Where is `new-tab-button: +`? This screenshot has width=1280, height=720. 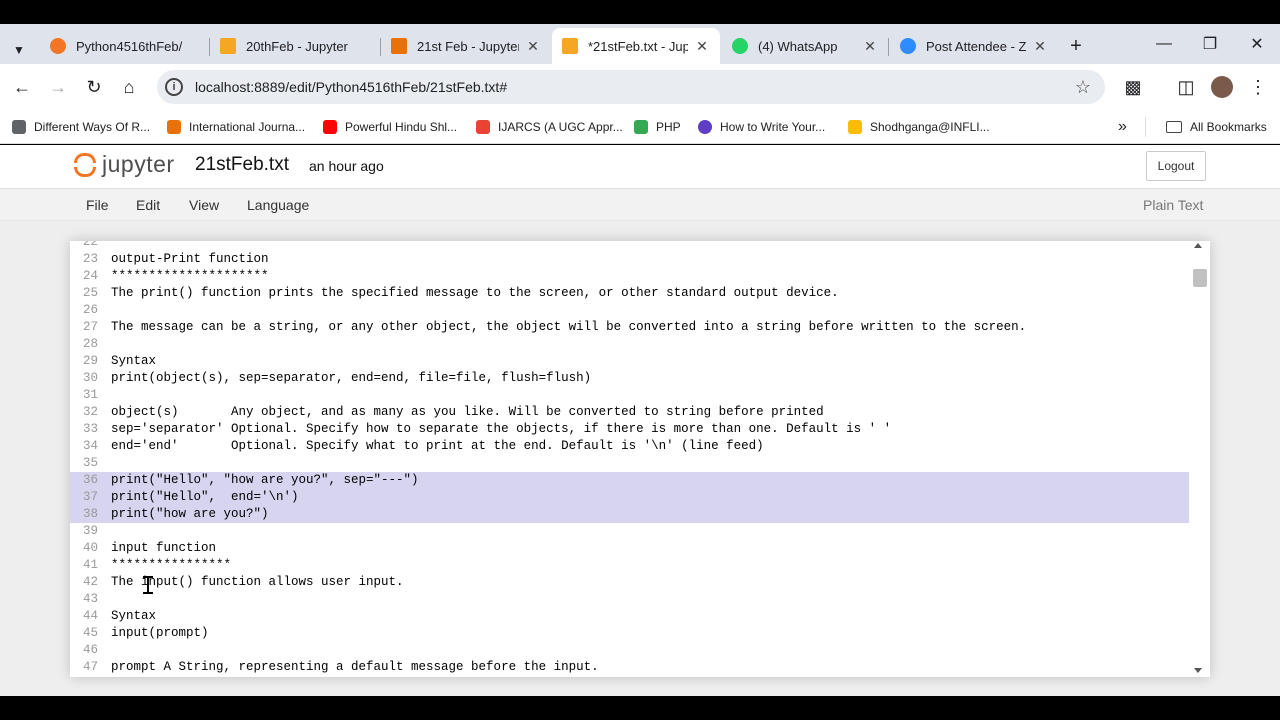 new-tab-button: + is located at coordinates (1076, 46).